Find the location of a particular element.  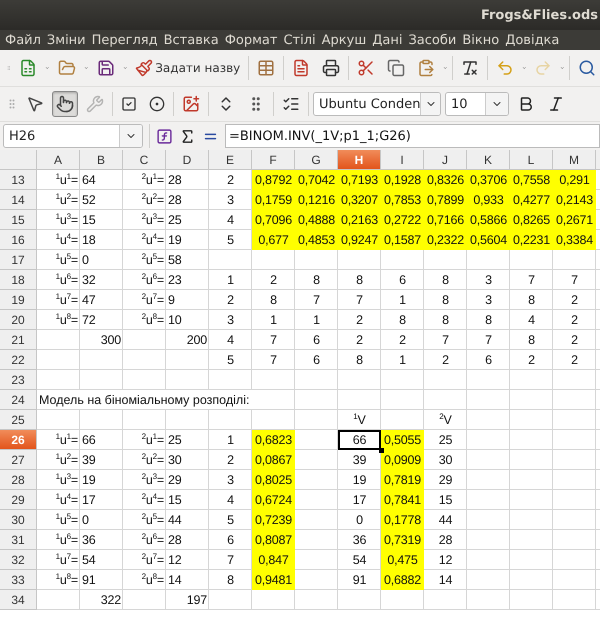

column-header: G is located at coordinates (316, 160).